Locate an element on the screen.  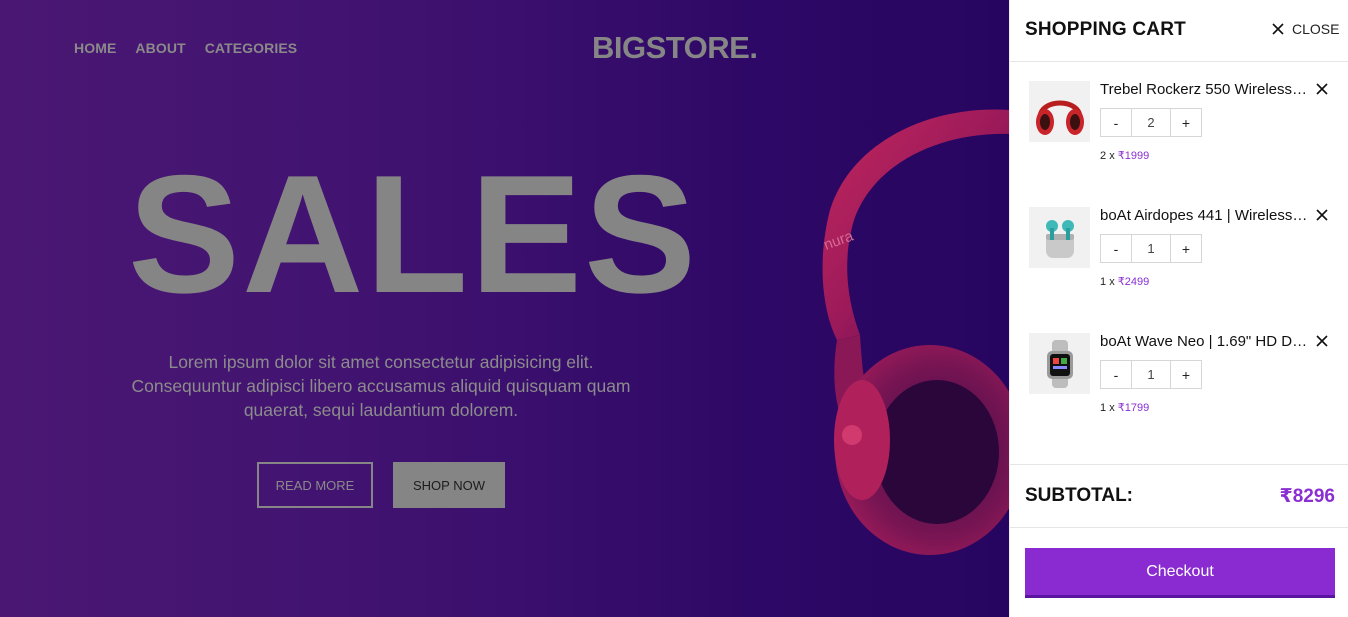
brand-logo: BIGSTORE. is located at coordinates (675, 48).